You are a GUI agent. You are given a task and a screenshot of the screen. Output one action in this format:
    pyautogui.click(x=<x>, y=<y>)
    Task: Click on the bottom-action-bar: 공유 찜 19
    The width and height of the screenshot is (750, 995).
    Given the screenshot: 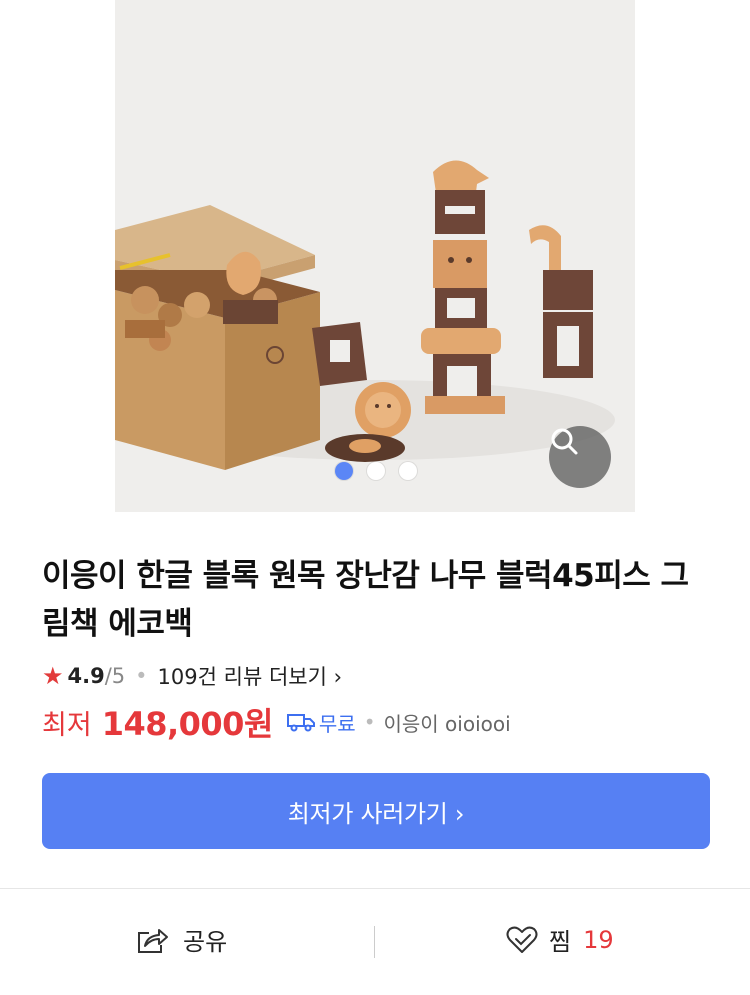 What is the action you would take?
    pyautogui.click(x=375, y=942)
    